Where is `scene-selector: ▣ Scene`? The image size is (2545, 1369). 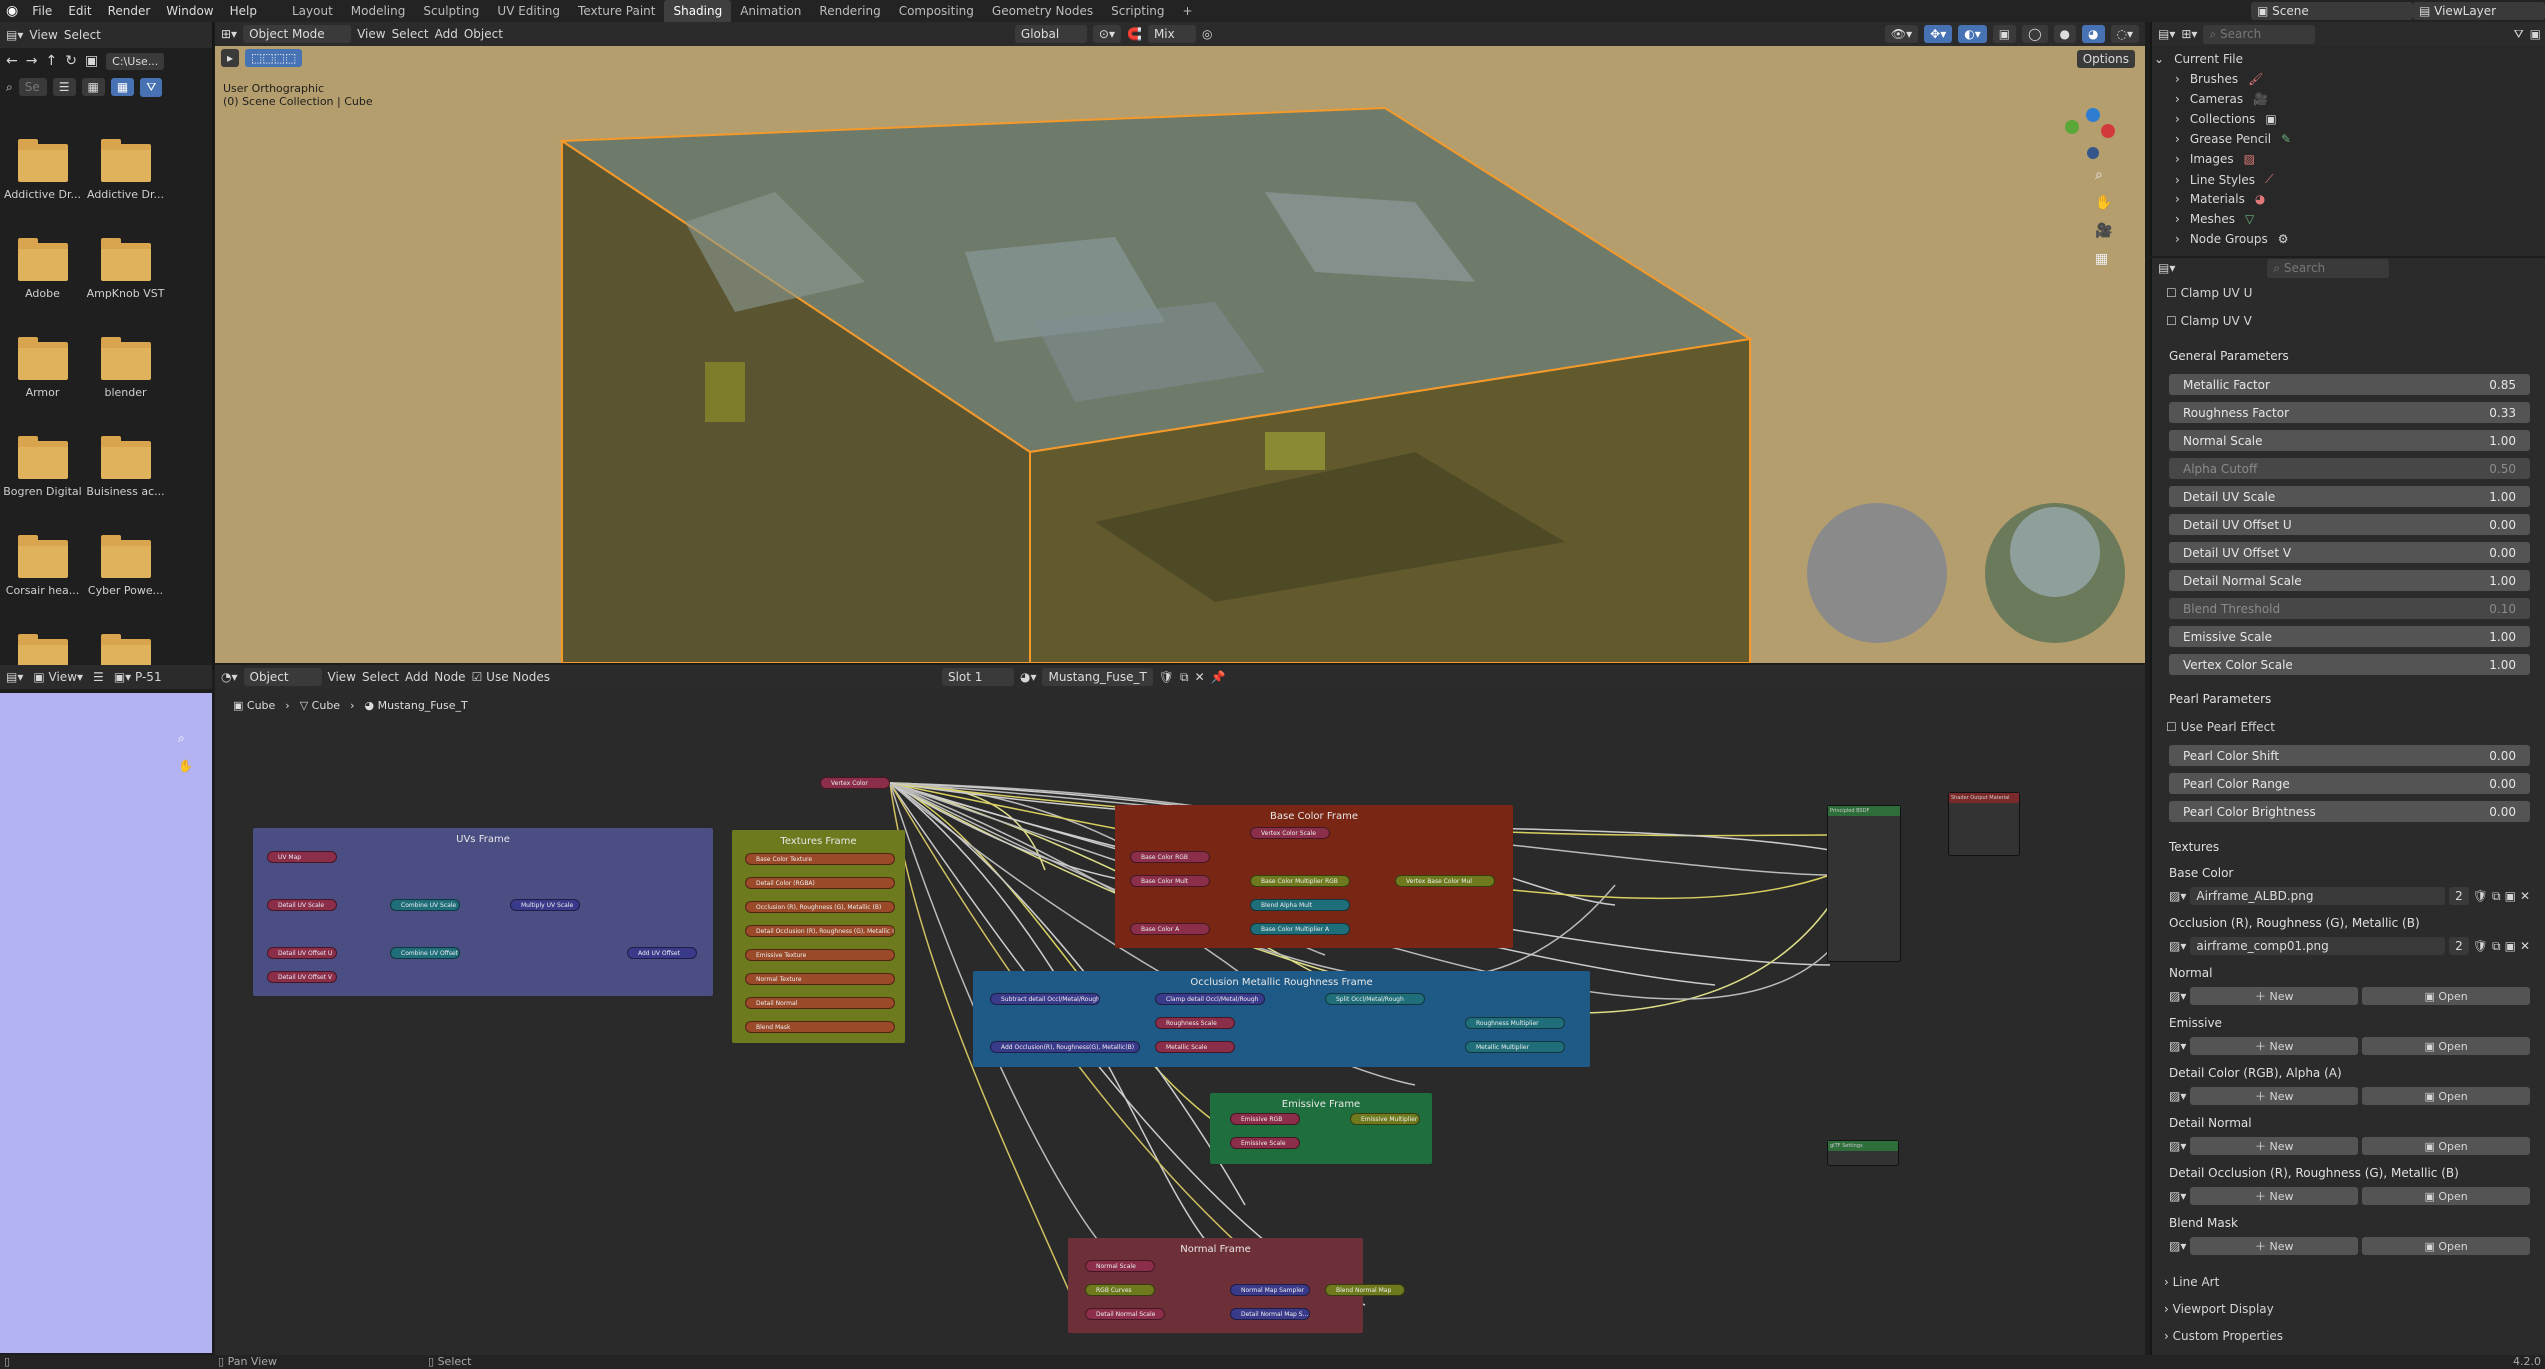 scene-selector: ▣ Scene is located at coordinates (2332, 11).